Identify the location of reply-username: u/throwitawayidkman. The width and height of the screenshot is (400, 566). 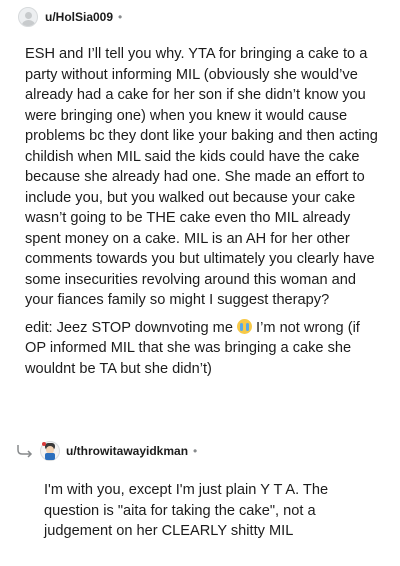
(127, 451).